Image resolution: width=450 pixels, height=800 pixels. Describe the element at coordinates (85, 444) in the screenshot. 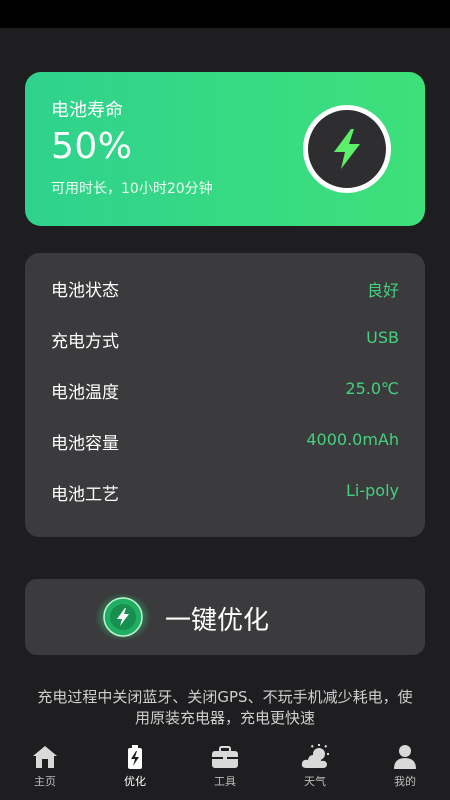

I see `info-label: 电池容量` at that location.